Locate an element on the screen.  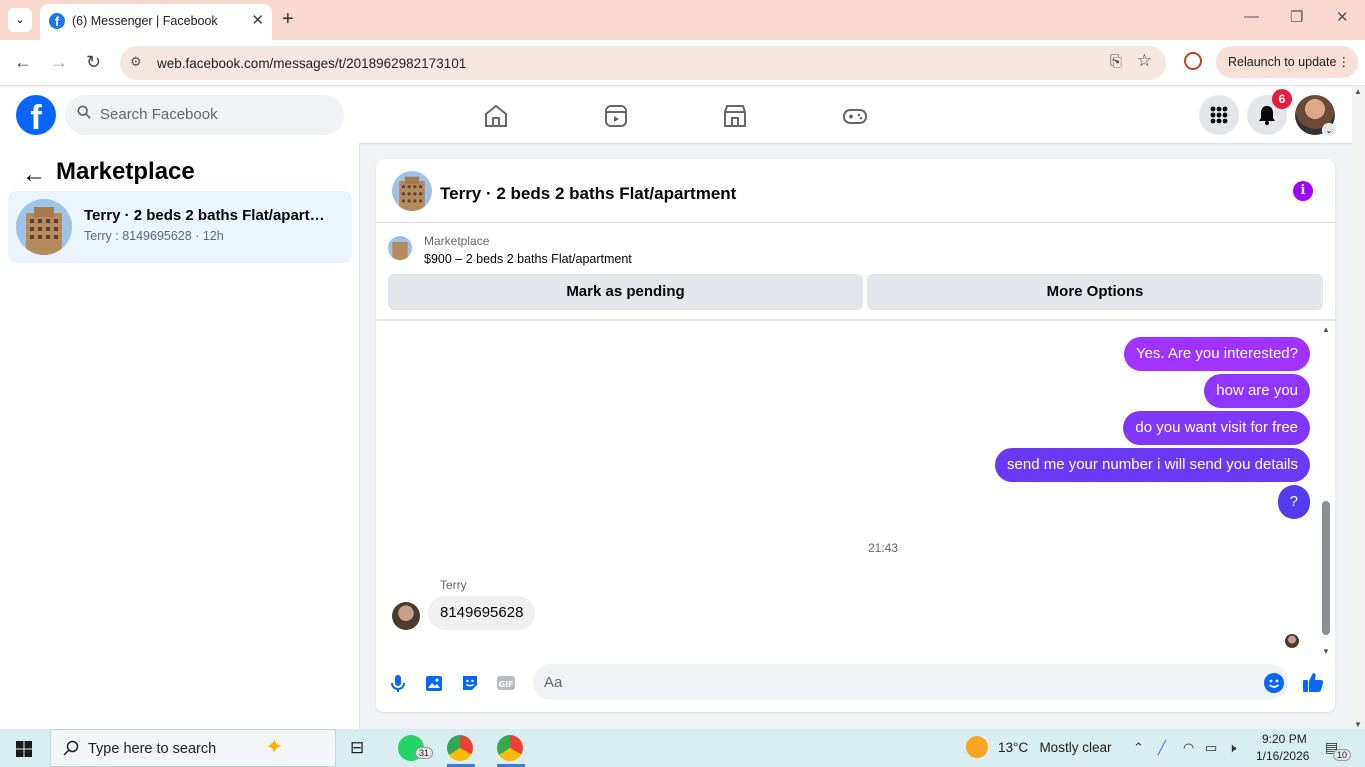
task-view-icon: ⊟ is located at coordinates (357, 748).